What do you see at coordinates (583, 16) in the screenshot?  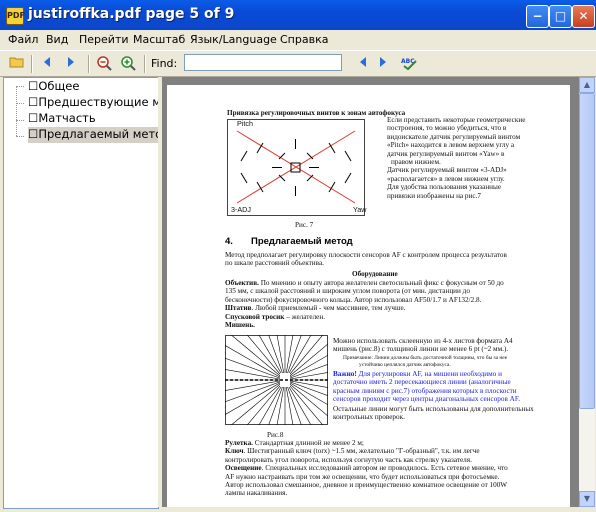 I see `close-button: ✕` at bounding box center [583, 16].